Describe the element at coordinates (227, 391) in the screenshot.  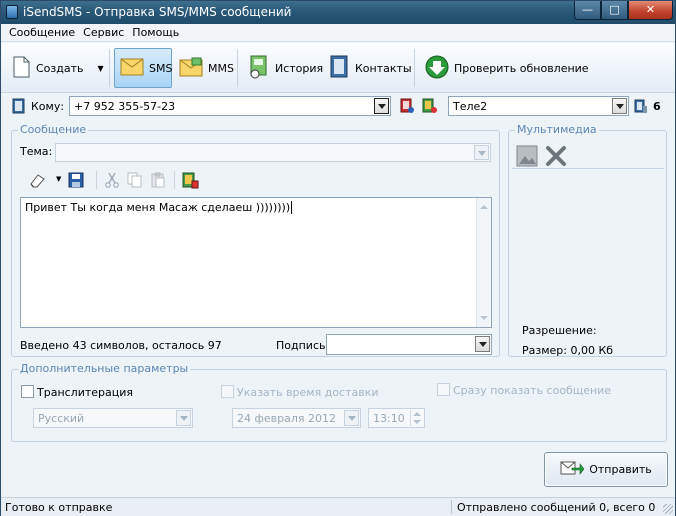
I see `delivery-time-checkbox` at that location.